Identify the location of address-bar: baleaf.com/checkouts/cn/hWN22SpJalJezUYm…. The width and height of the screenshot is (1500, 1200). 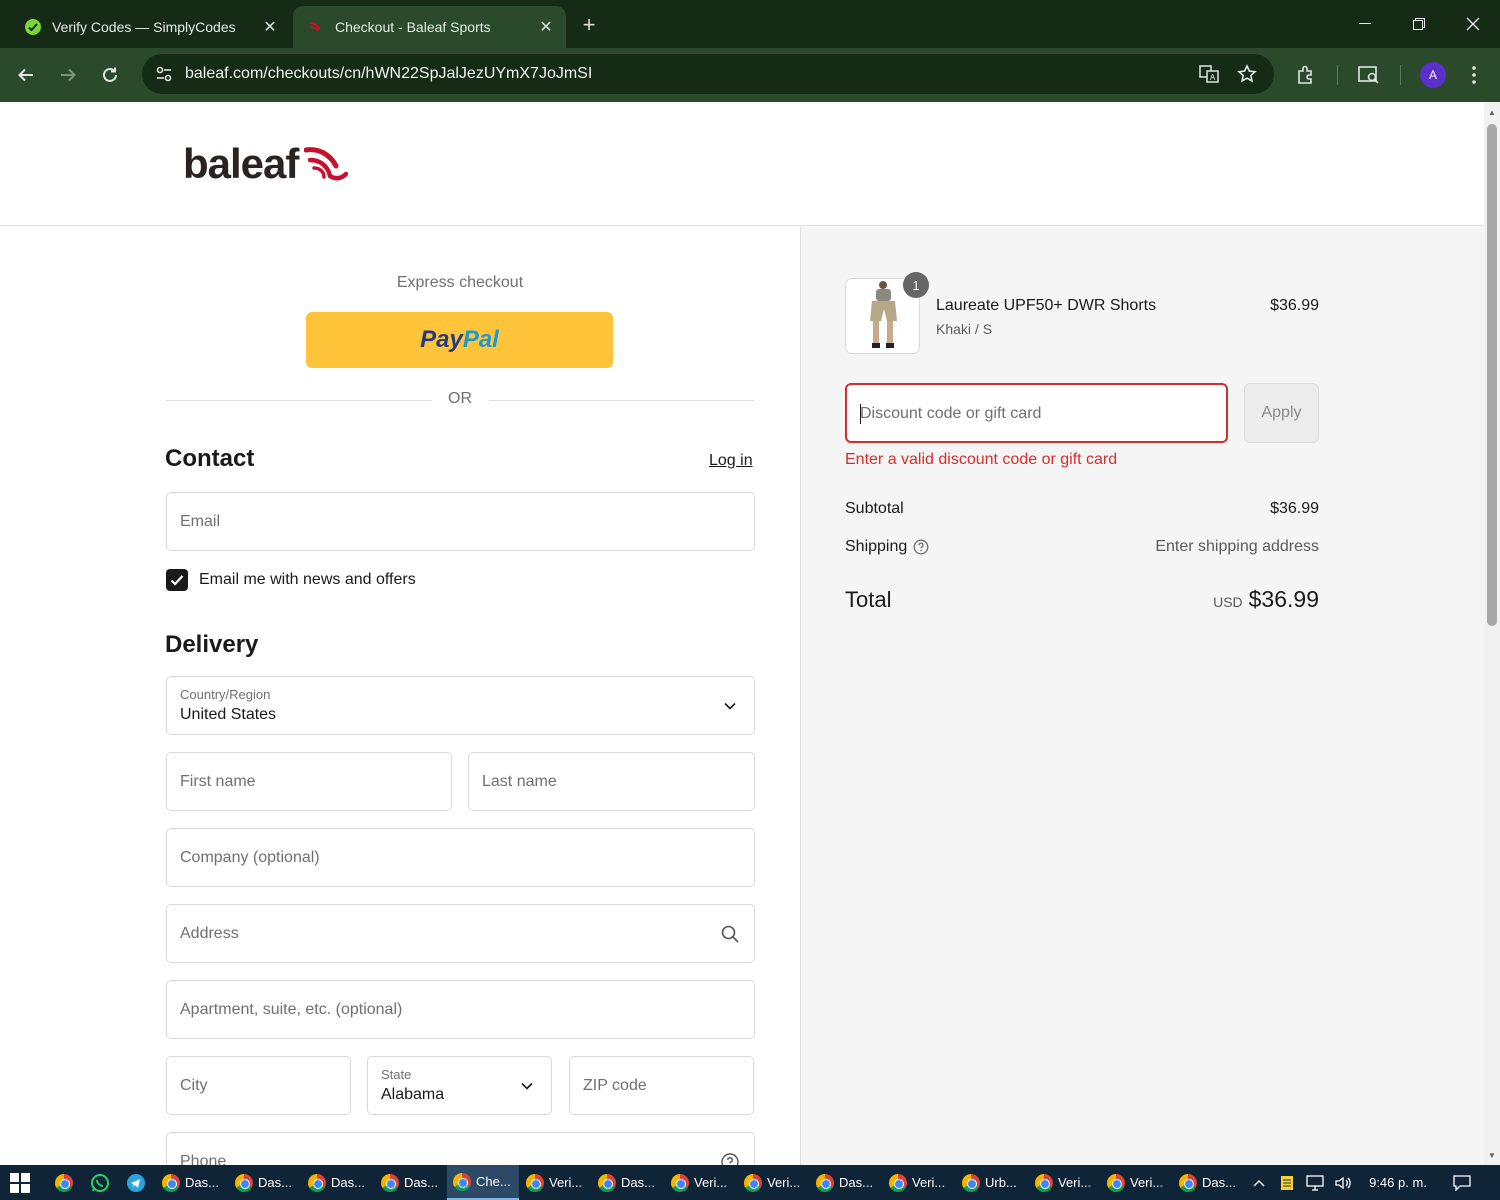
(708, 74).